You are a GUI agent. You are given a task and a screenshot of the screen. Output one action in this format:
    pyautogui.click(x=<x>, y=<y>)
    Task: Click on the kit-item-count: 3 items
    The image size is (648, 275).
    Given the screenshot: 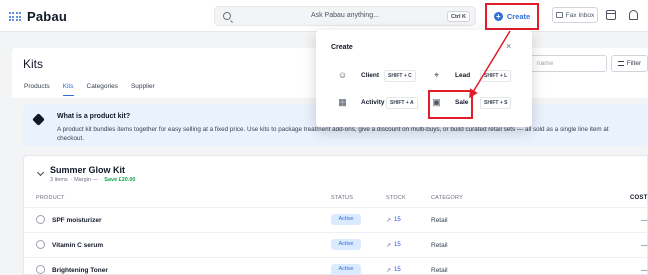 What is the action you would take?
    pyautogui.click(x=59, y=180)
    